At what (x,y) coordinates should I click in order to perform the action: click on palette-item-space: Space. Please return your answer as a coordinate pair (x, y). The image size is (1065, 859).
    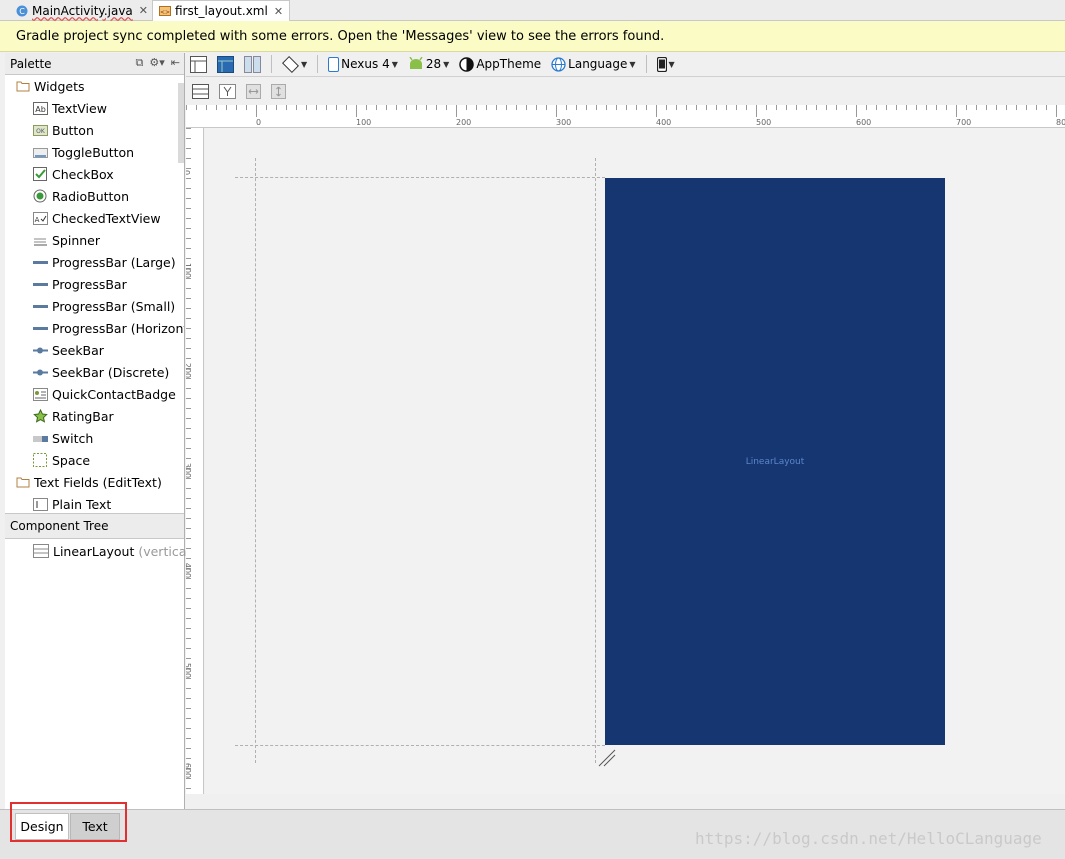
    Looking at the image, I should click on (94, 460).